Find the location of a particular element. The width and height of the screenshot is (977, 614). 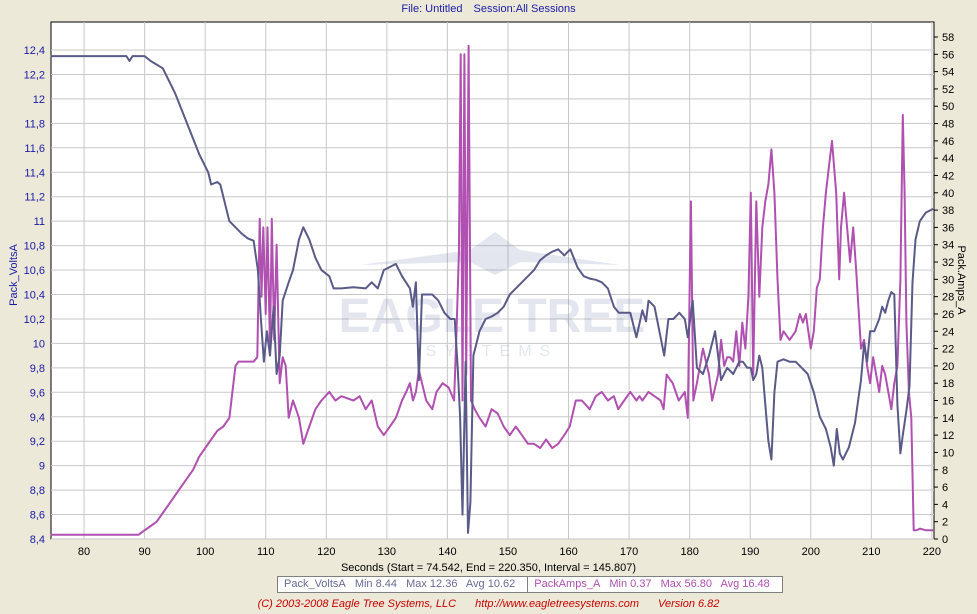

x-tick-label: 180 is located at coordinates (689, 552).